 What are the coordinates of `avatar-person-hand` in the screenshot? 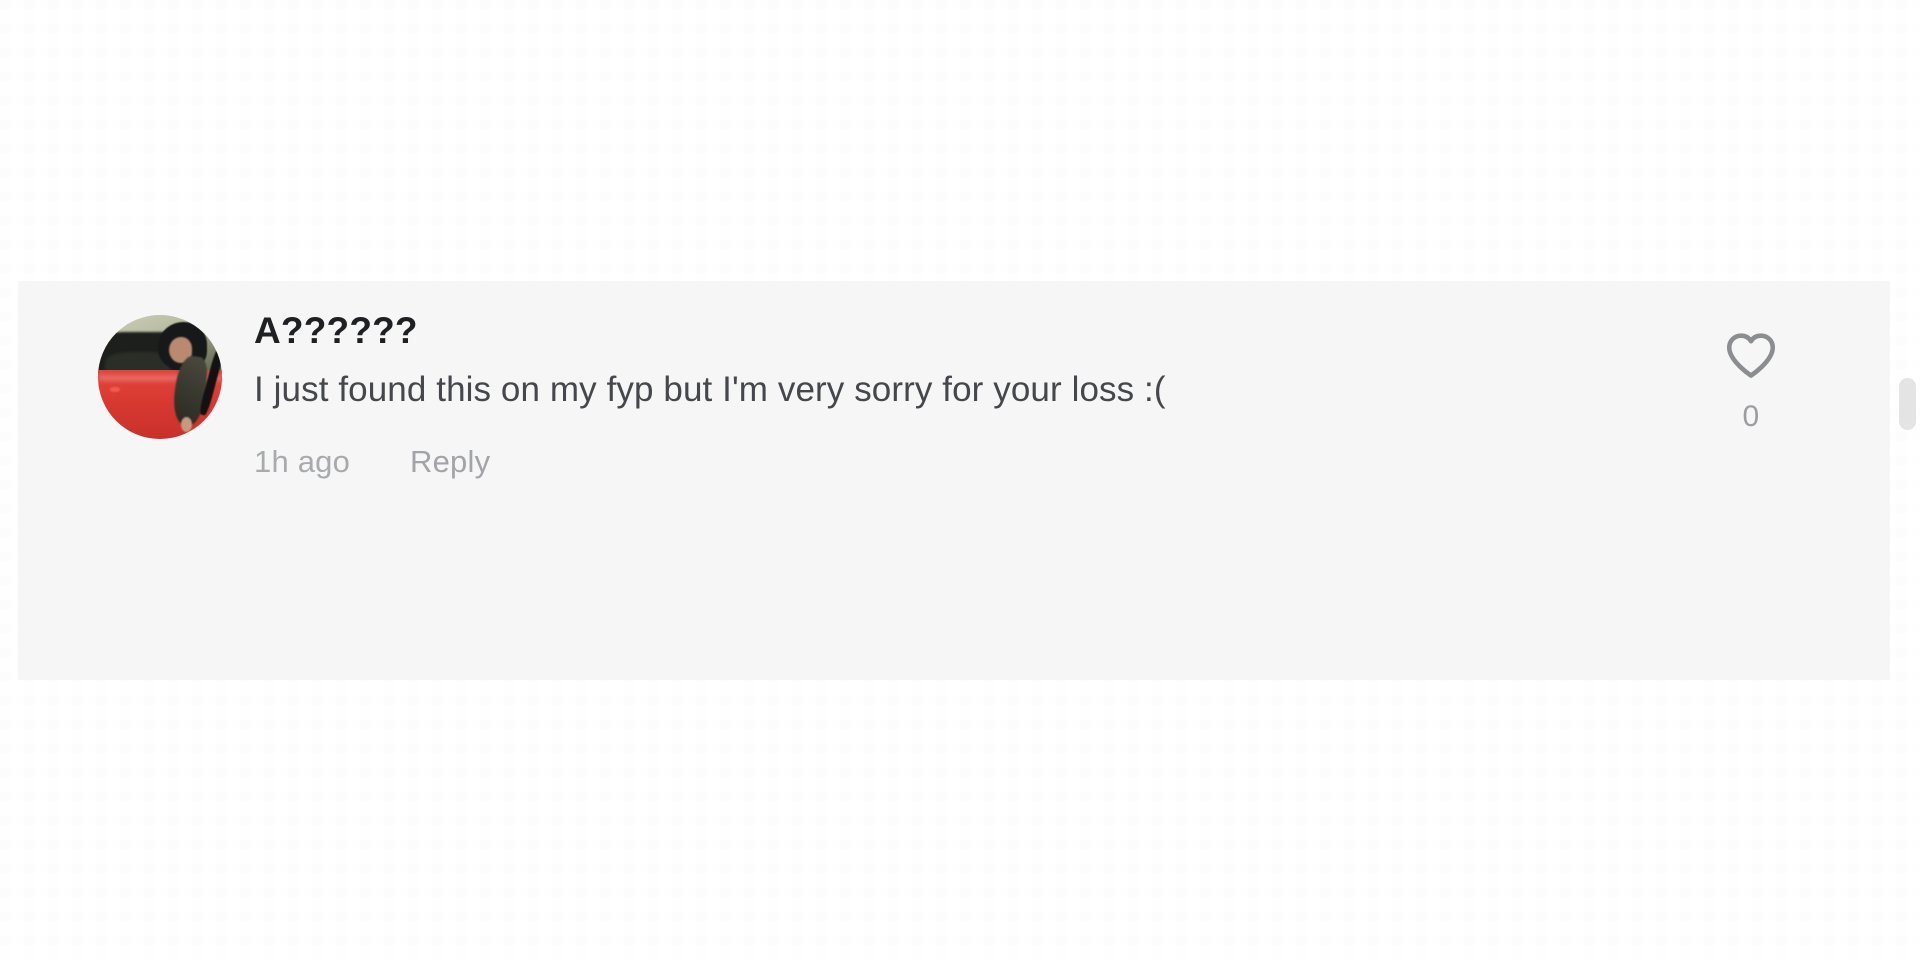 It's located at (187, 424).